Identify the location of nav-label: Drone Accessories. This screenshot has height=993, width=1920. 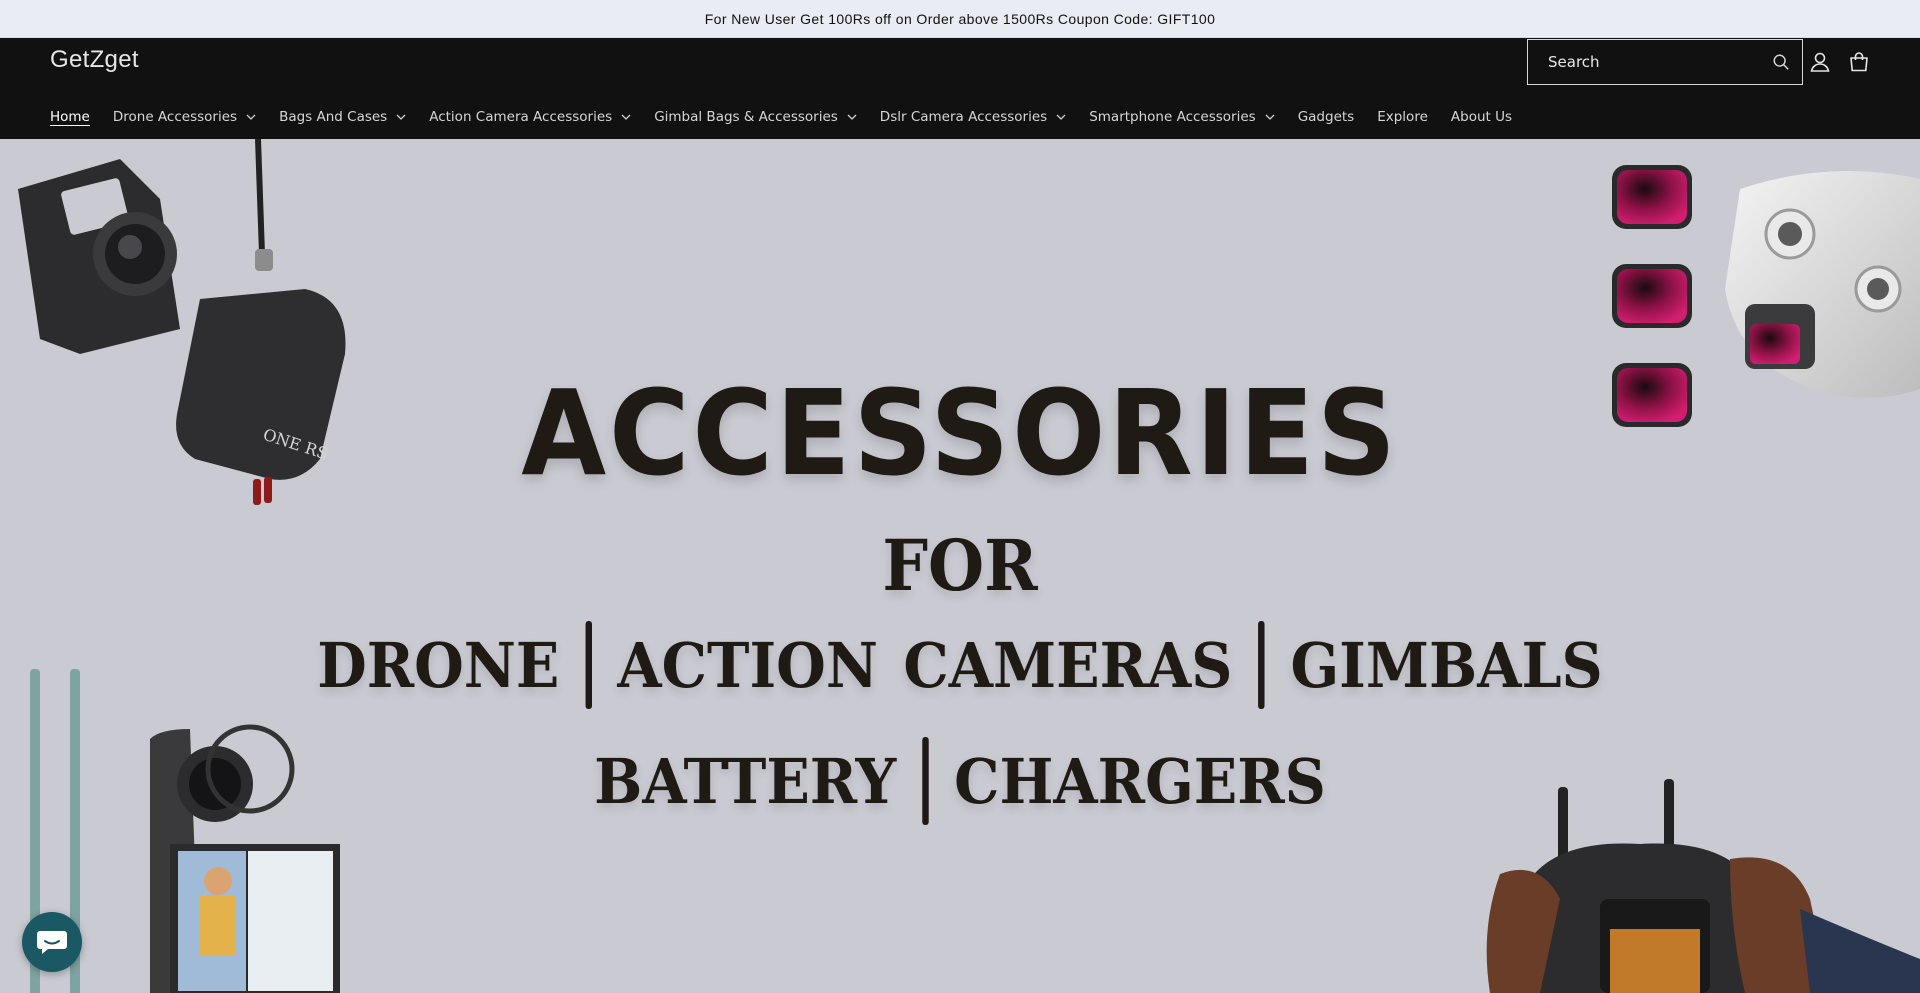
(175, 117).